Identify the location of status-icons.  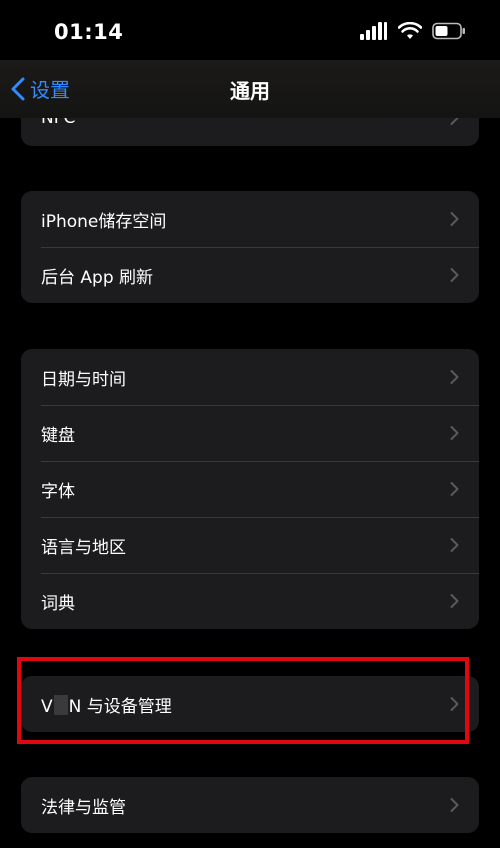
(413, 31).